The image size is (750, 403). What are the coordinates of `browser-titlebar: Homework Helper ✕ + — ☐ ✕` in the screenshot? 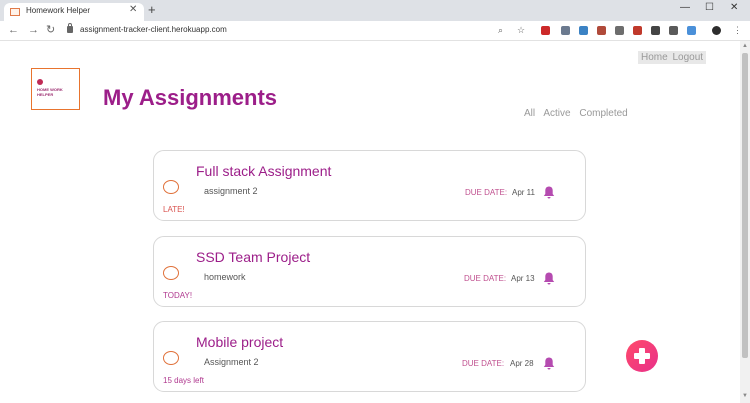 It's located at (375, 10).